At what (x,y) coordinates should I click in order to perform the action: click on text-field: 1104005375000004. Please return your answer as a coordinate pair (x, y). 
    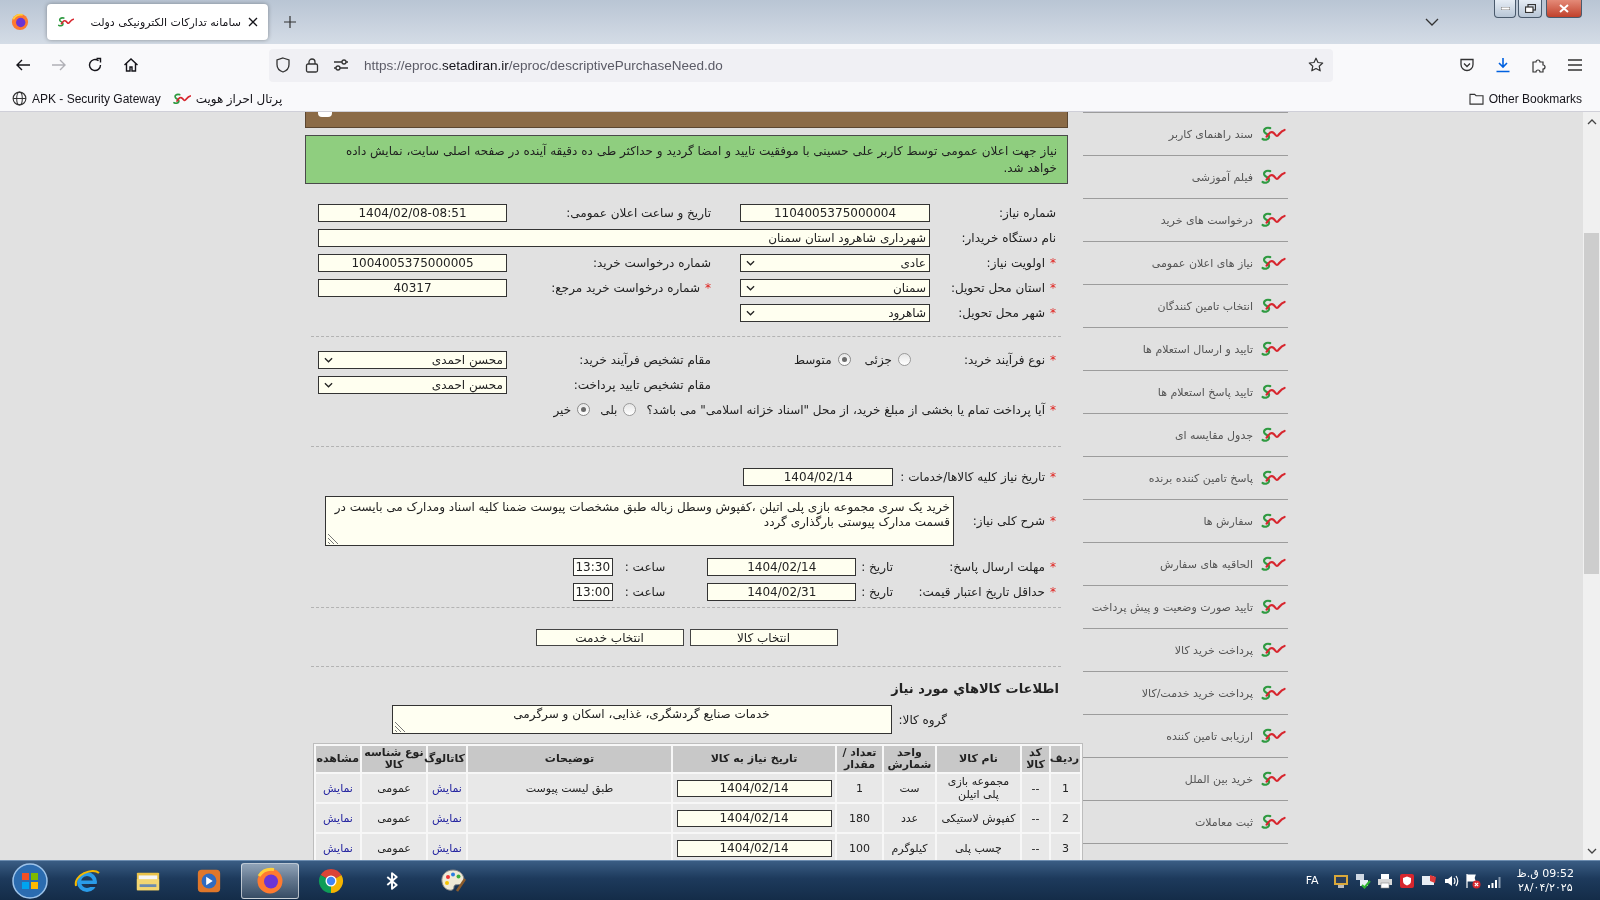
    Looking at the image, I should click on (835, 212).